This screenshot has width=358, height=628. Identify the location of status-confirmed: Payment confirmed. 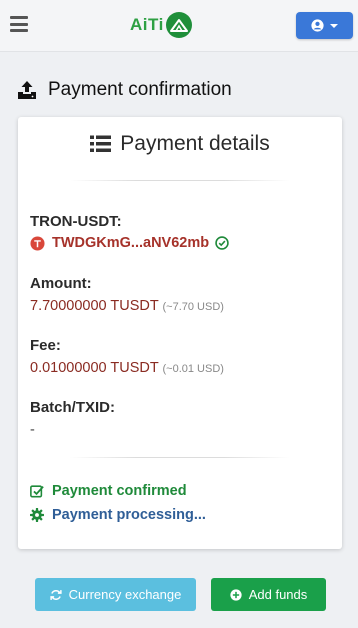
(108, 491).